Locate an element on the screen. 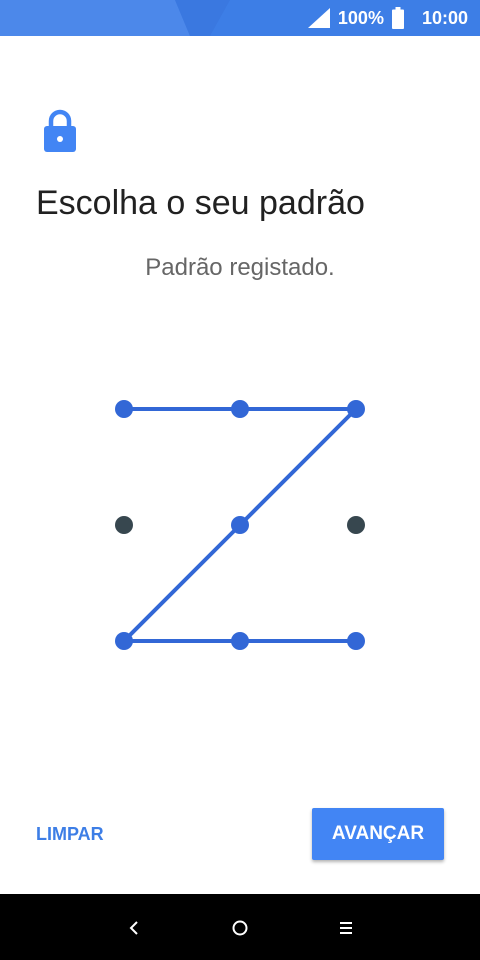  status-bar: 100% 10:00 is located at coordinates (240, 18).